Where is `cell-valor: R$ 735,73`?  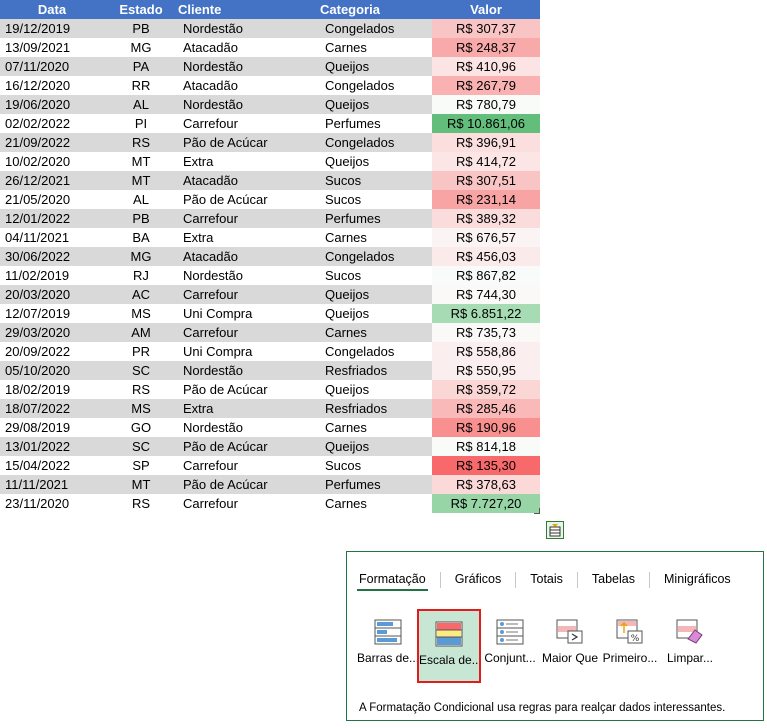
cell-valor: R$ 735,73 is located at coordinates (486, 332).